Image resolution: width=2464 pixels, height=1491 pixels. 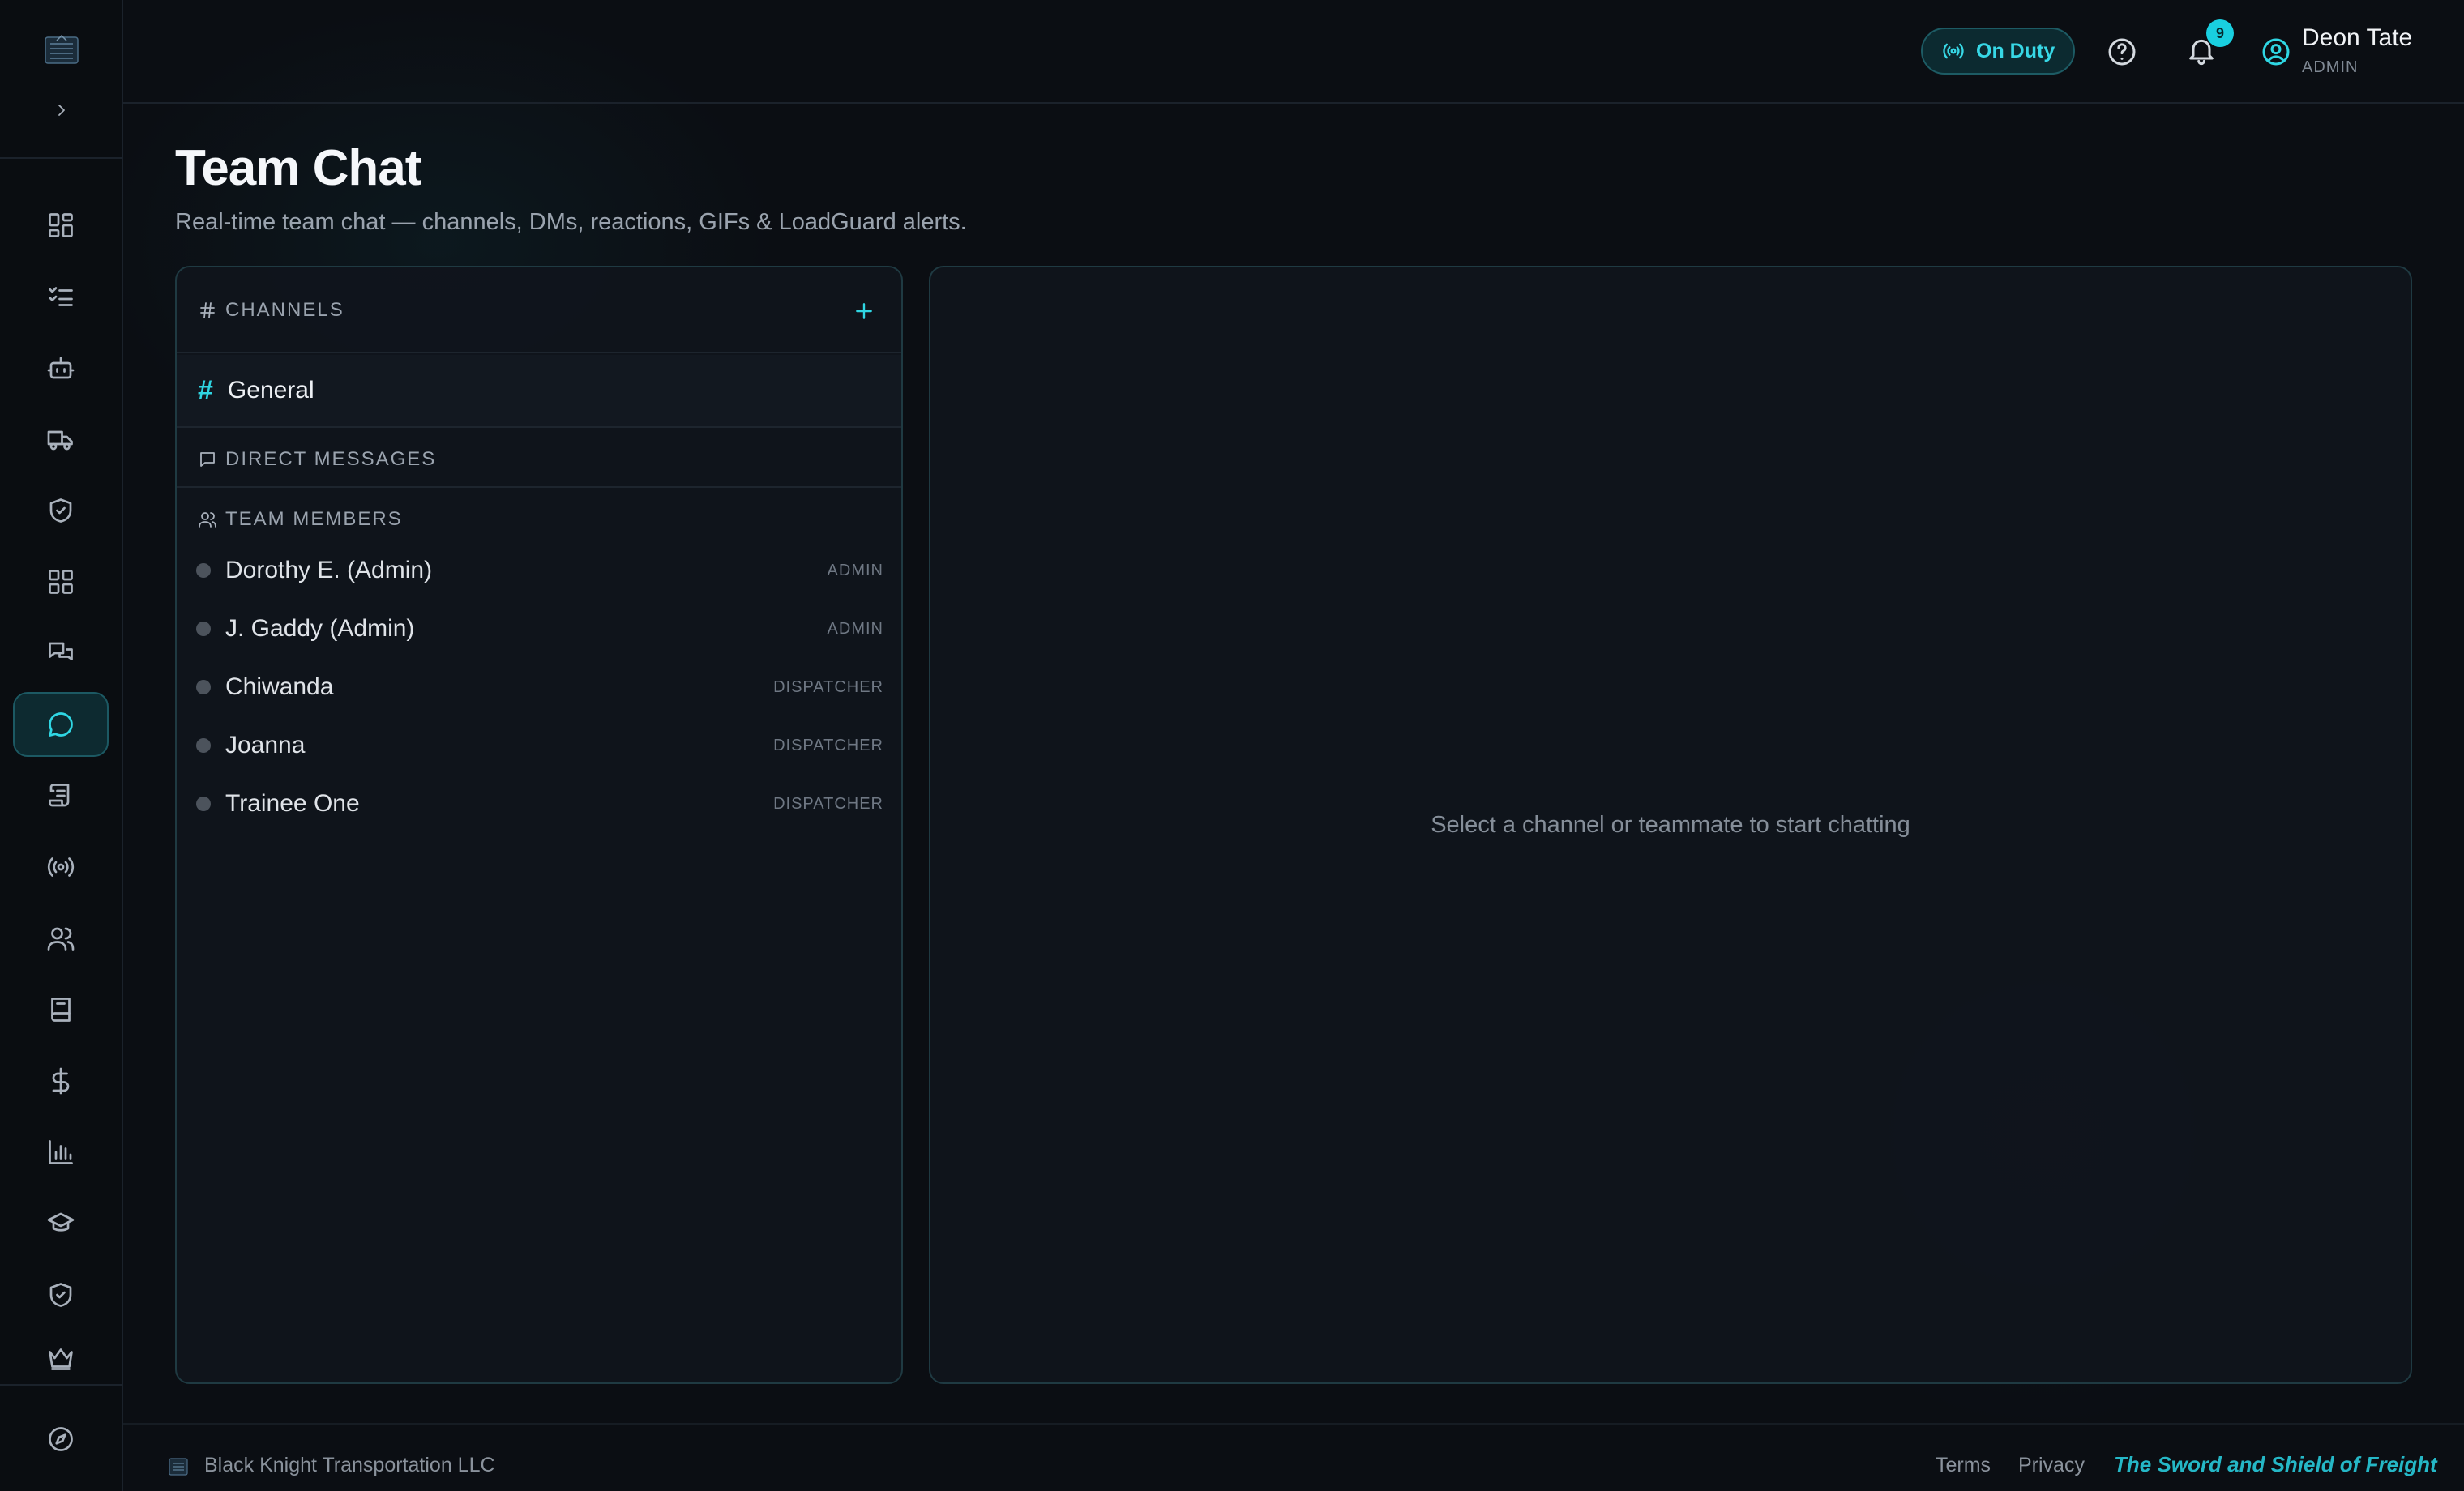 What do you see at coordinates (265, 745) in the screenshot?
I see `member-name: Joanna` at bounding box center [265, 745].